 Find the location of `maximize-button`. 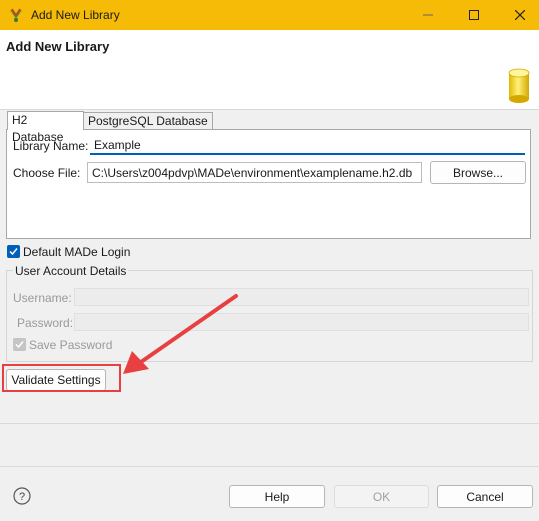

maximize-button is located at coordinates (474, 15).